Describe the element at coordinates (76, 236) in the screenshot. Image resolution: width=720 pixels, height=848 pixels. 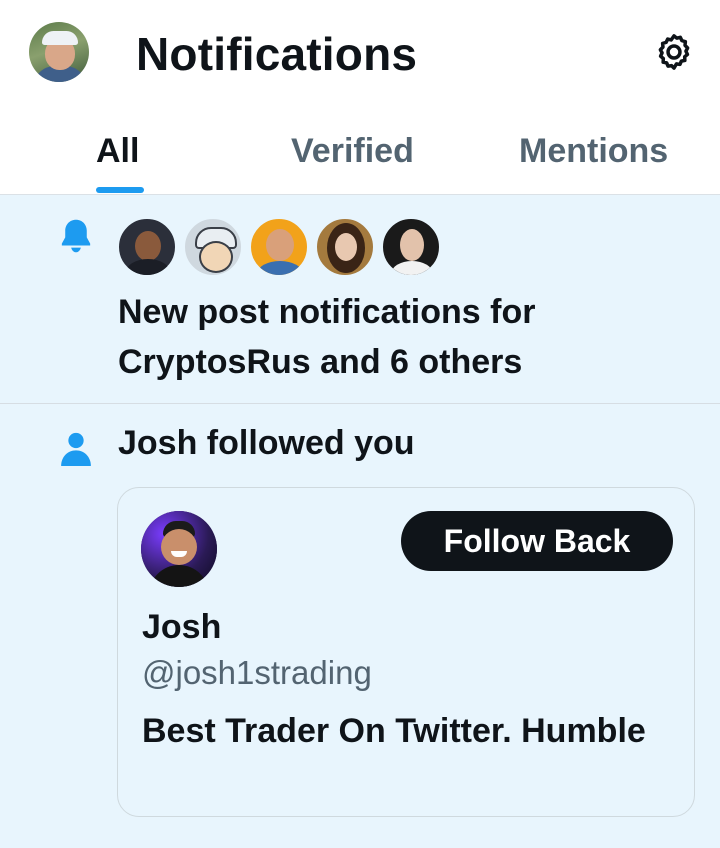
I see `bell-icon` at that location.